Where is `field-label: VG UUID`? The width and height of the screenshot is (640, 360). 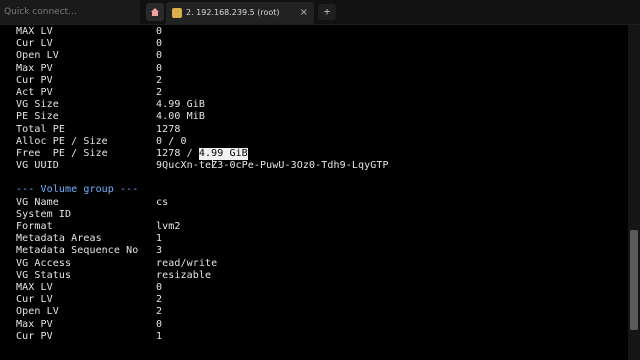
field-label: VG UUID is located at coordinates (37, 166).